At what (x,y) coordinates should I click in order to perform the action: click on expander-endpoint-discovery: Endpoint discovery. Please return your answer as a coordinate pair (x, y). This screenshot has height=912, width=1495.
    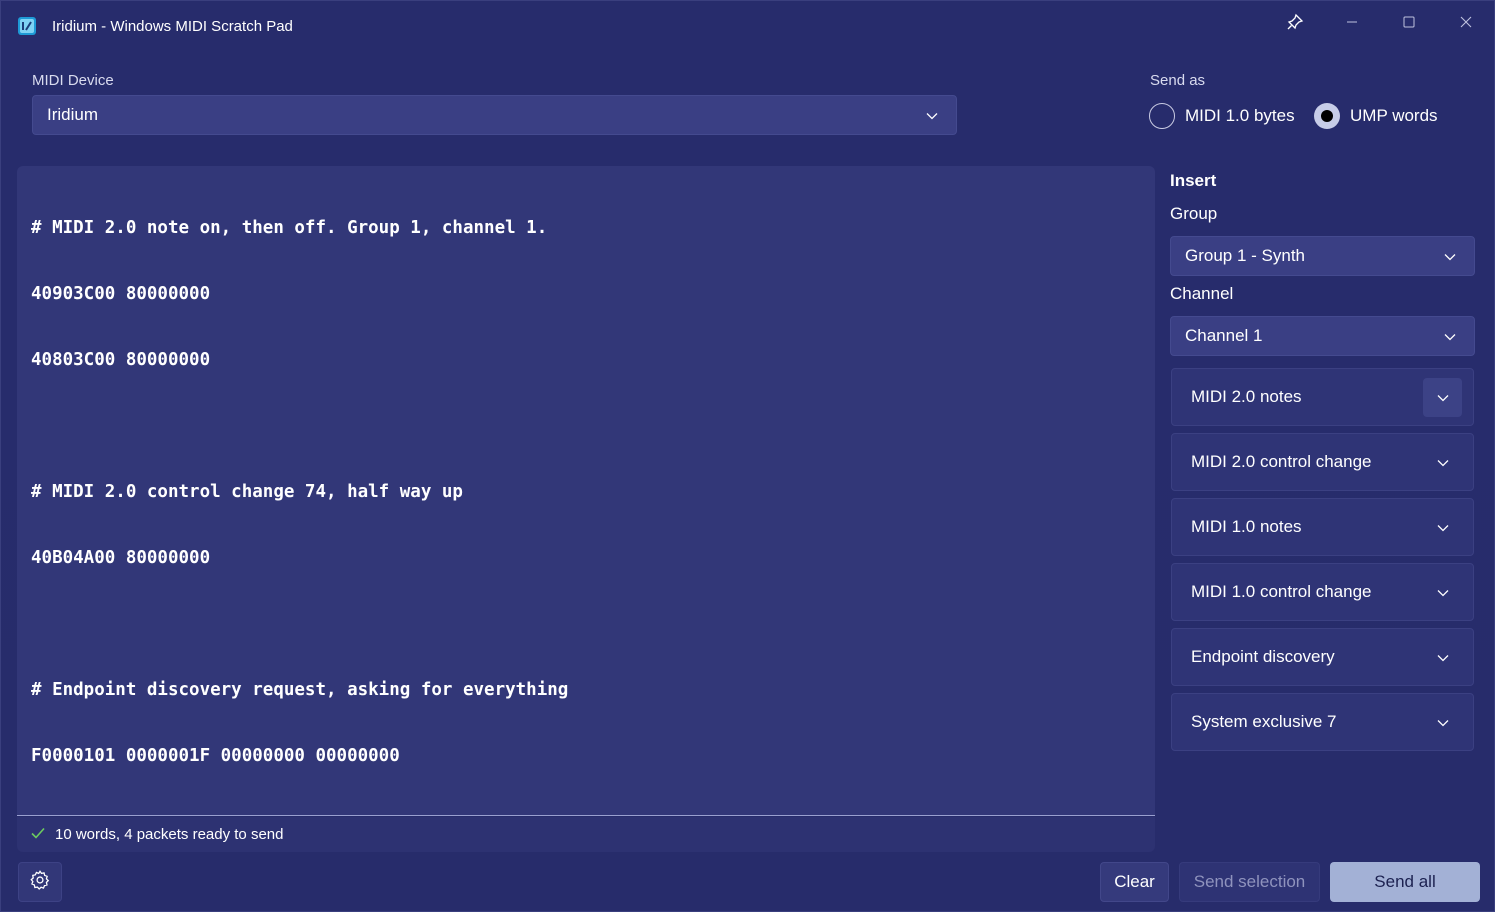
    Looking at the image, I should click on (1322, 657).